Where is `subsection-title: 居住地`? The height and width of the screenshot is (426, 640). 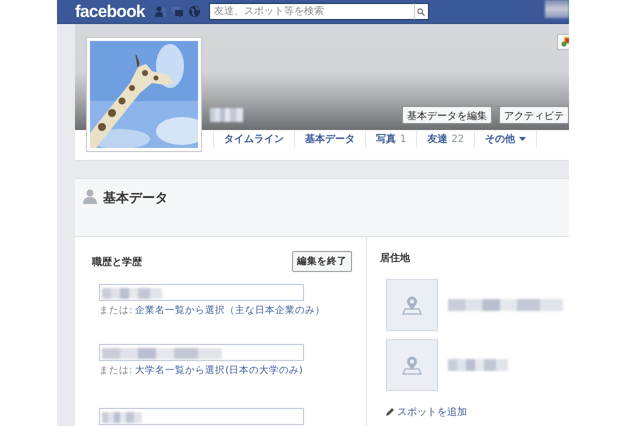 subsection-title: 居住地 is located at coordinates (395, 258).